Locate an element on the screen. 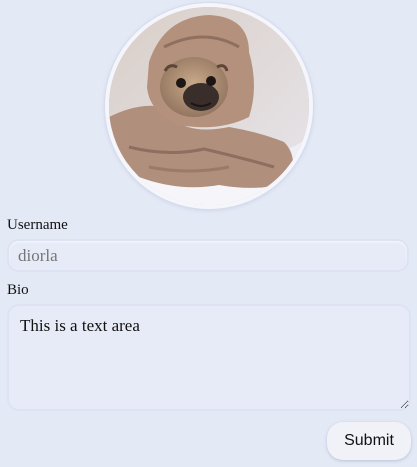 This screenshot has width=417, height=467. submit-button: Submit is located at coordinates (369, 441).